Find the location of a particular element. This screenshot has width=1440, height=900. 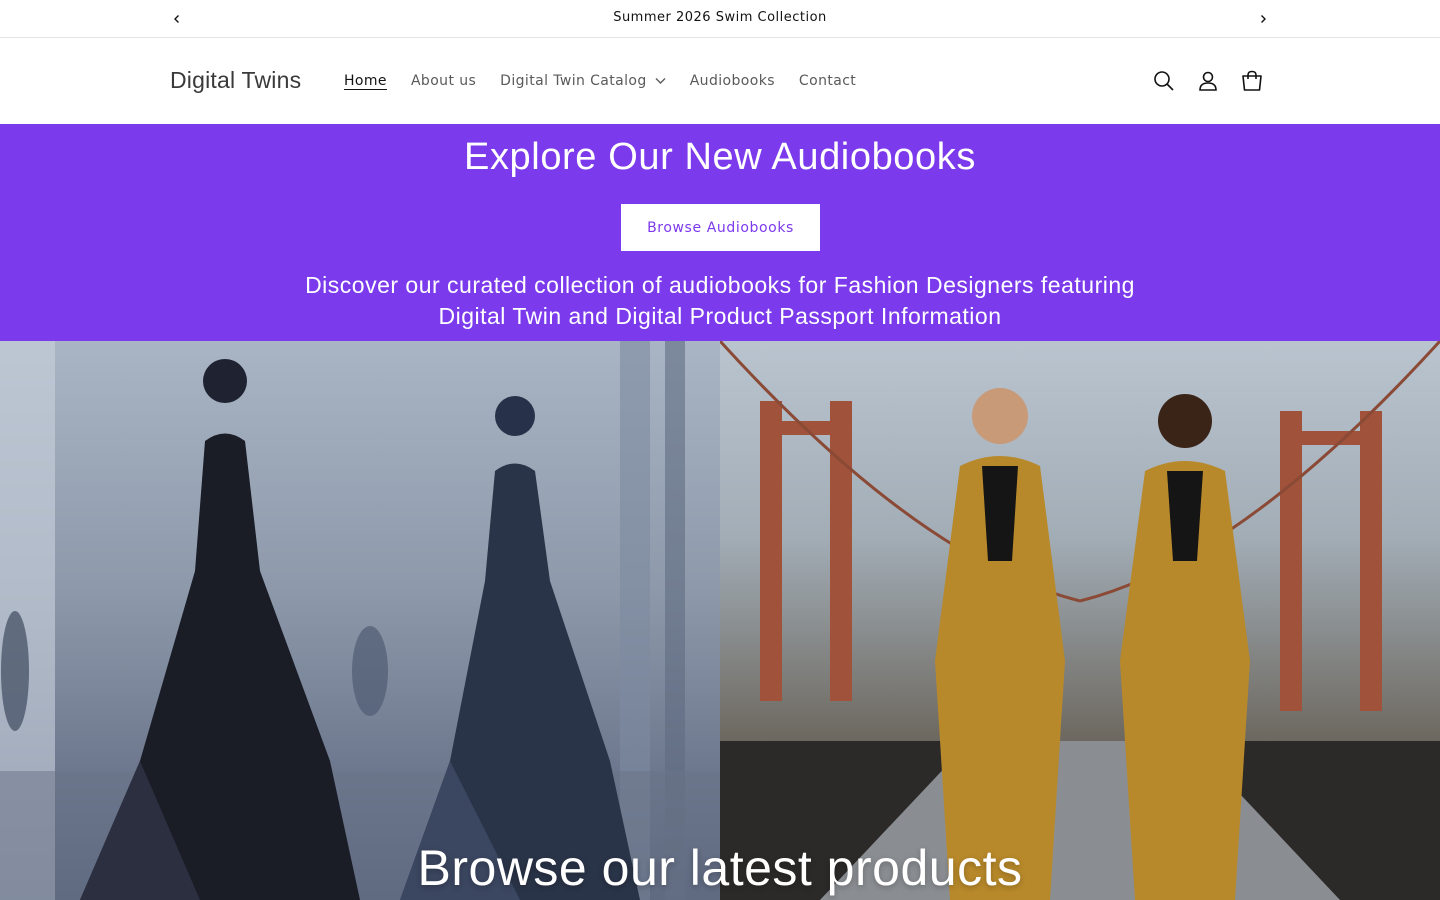

banner-title: Explore Our New Audiobooks is located at coordinates (720, 157).